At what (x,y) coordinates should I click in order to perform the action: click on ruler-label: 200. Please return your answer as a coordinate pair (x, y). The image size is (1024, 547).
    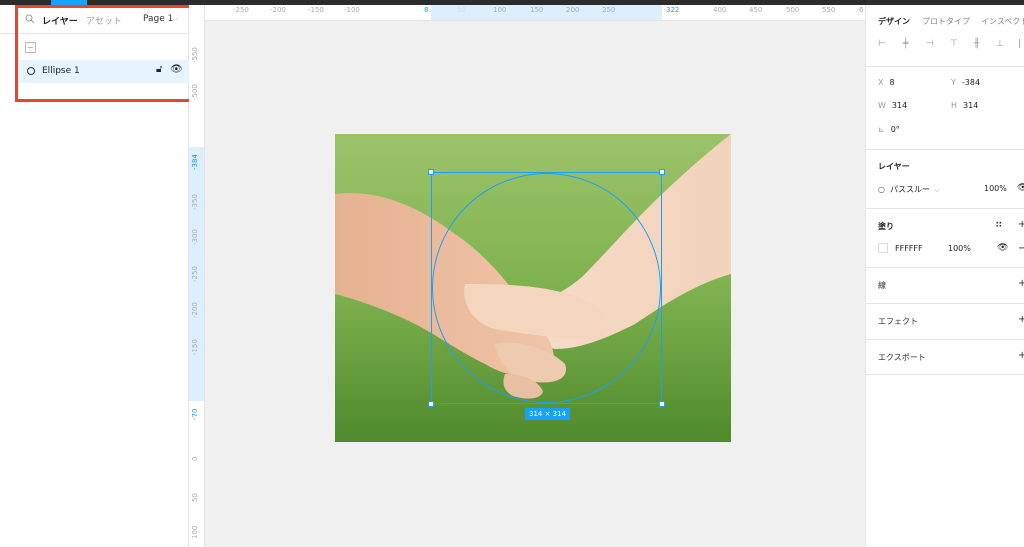
    Looking at the image, I should click on (573, 10).